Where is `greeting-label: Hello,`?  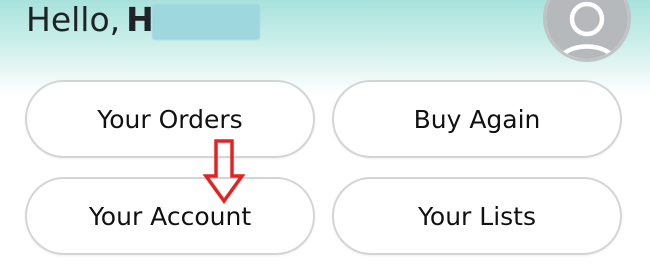
greeting-label: Hello, is located at coordinates (73, 19).